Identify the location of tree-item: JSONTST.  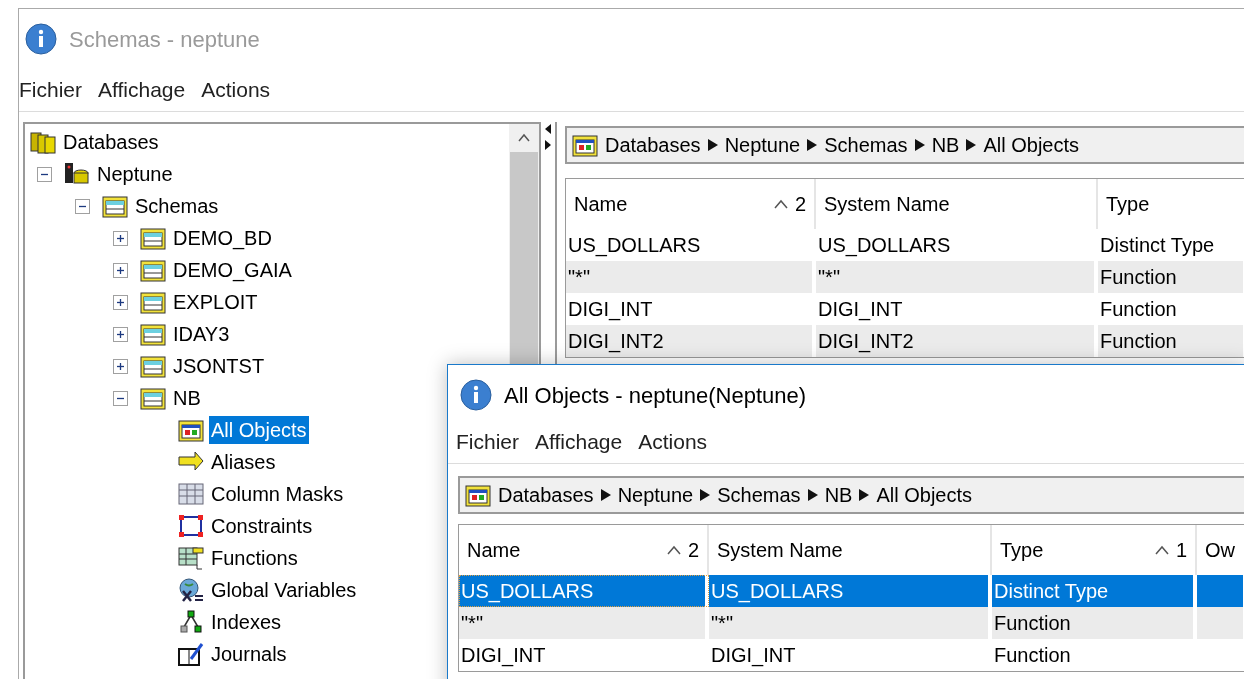
(219, 366).